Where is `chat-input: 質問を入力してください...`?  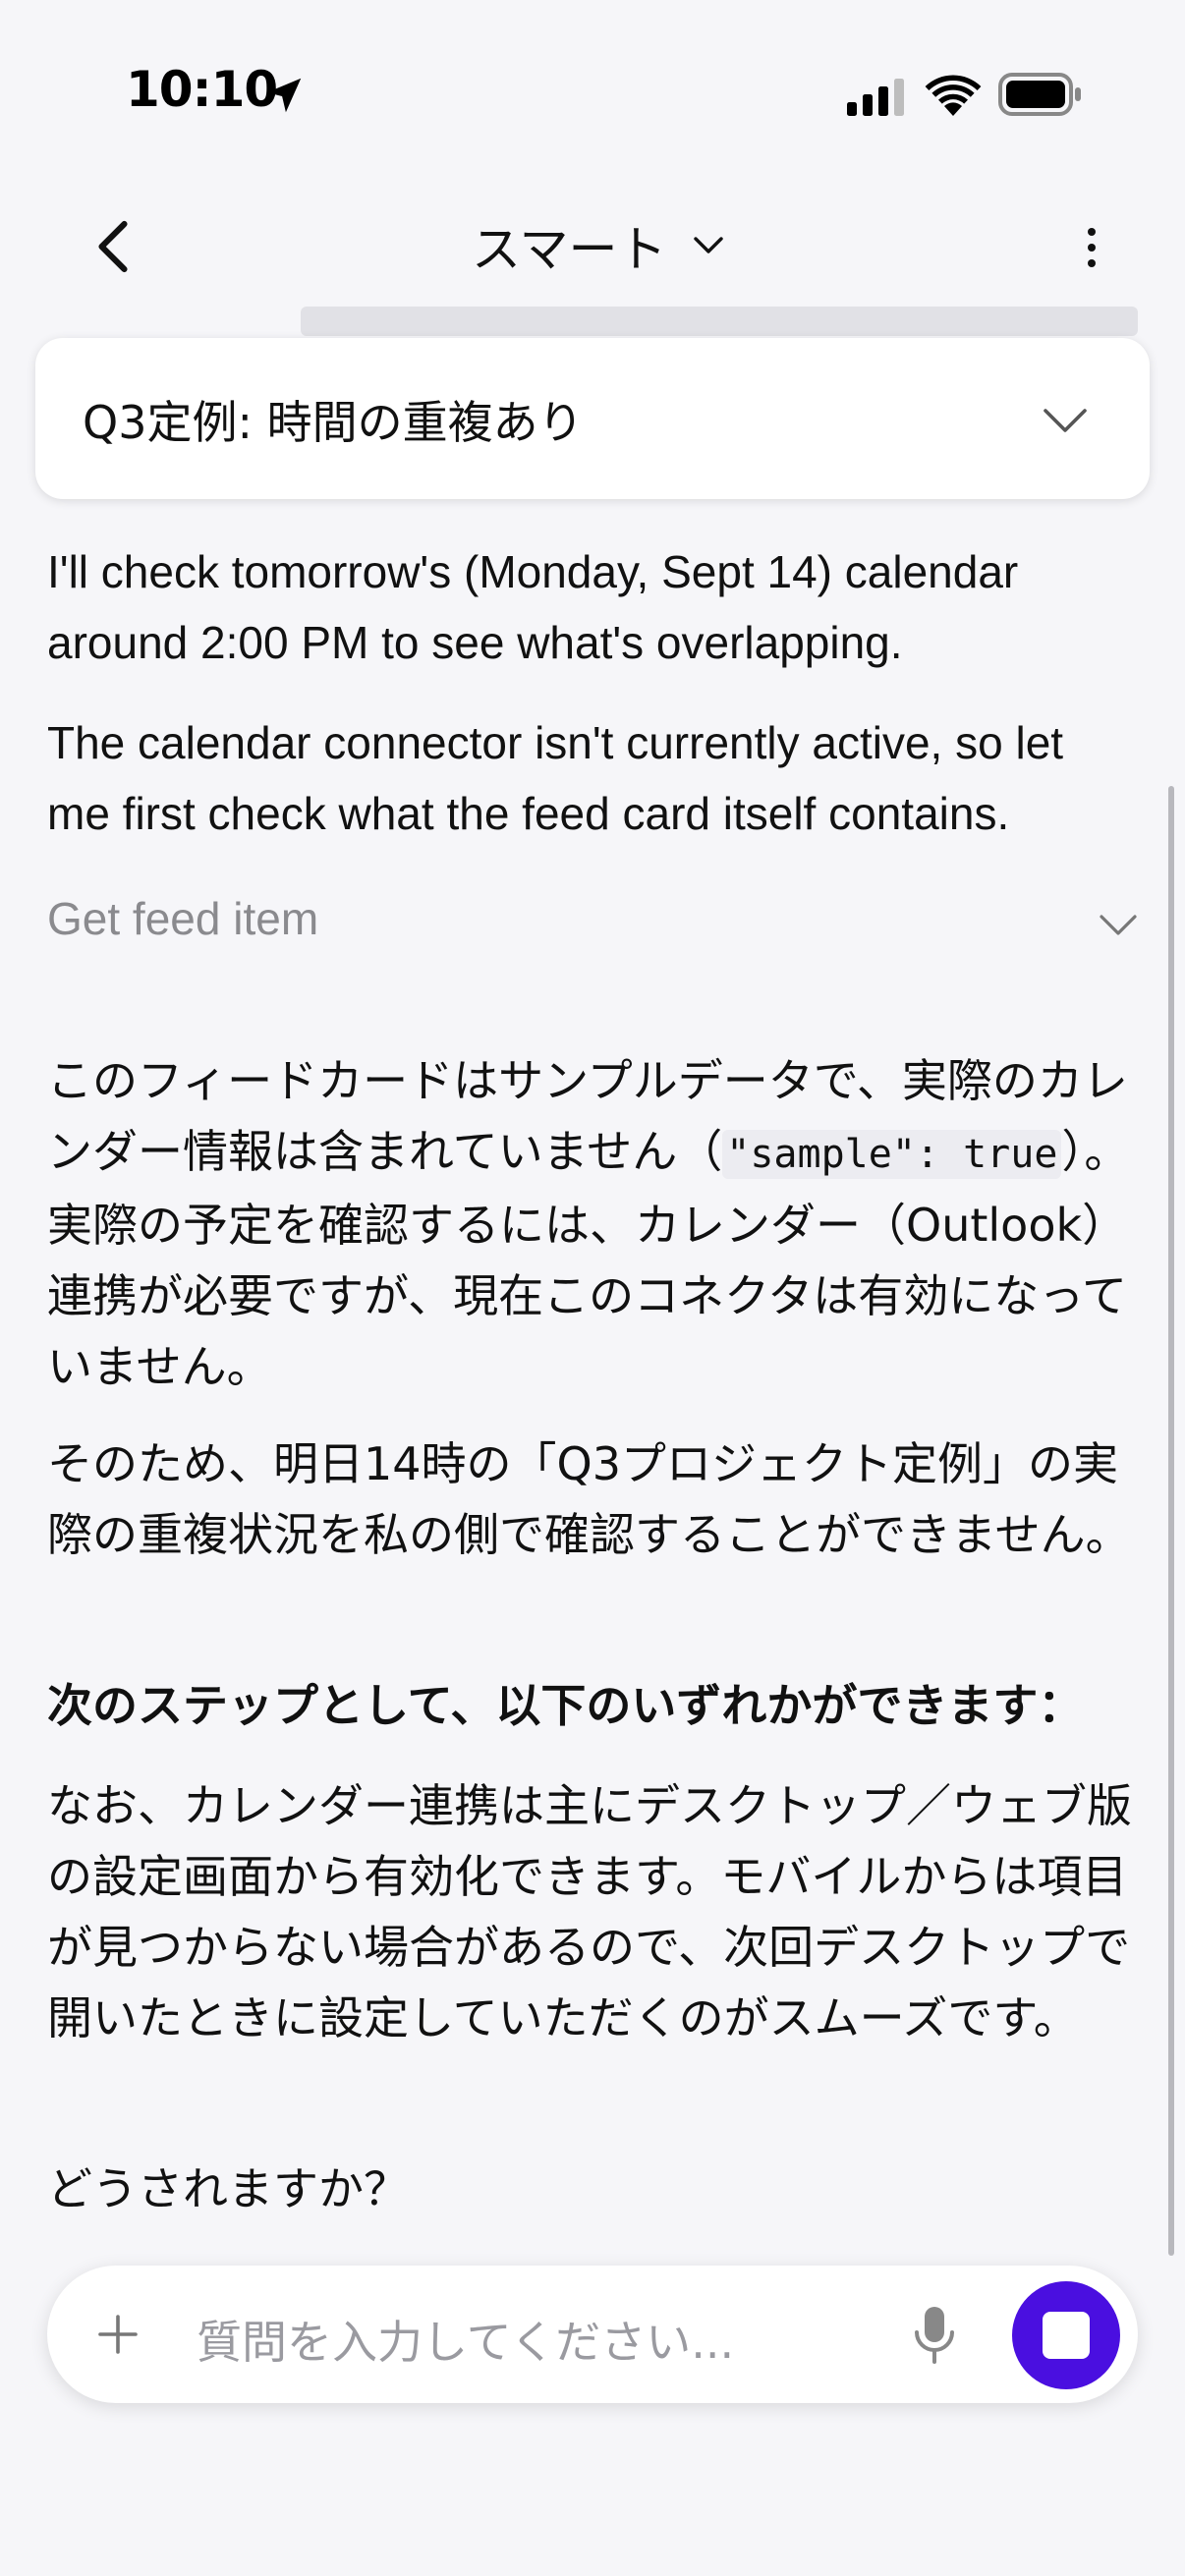
chat-input: 質問を入力してください... is located at coordinates (466, 2339).